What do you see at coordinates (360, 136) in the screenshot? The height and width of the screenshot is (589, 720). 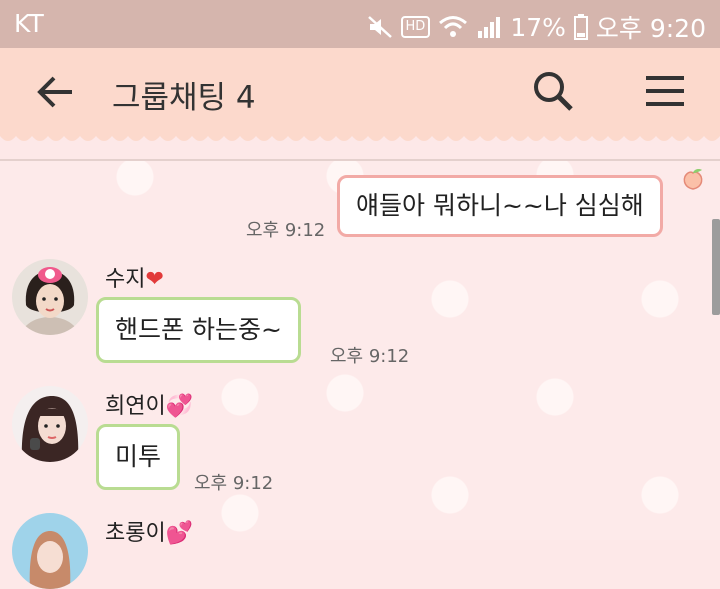 I see `header-scallop-edge` at bounding box center [360, 136].